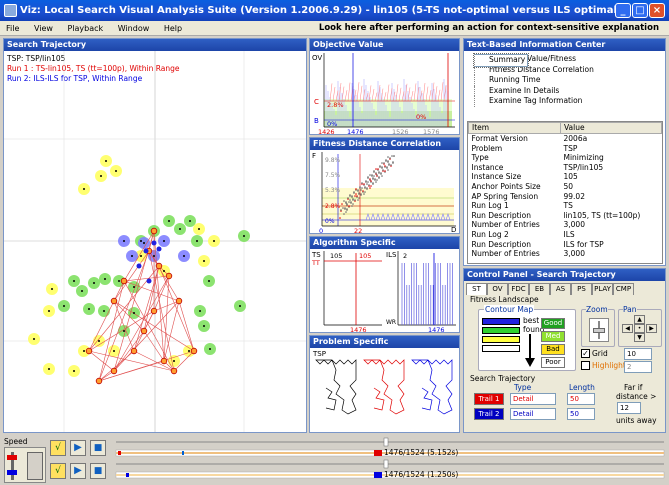  Describe the element at coordinates (489, 414) in the screenshot. I see `trail2-button: Trail 2` at that location.